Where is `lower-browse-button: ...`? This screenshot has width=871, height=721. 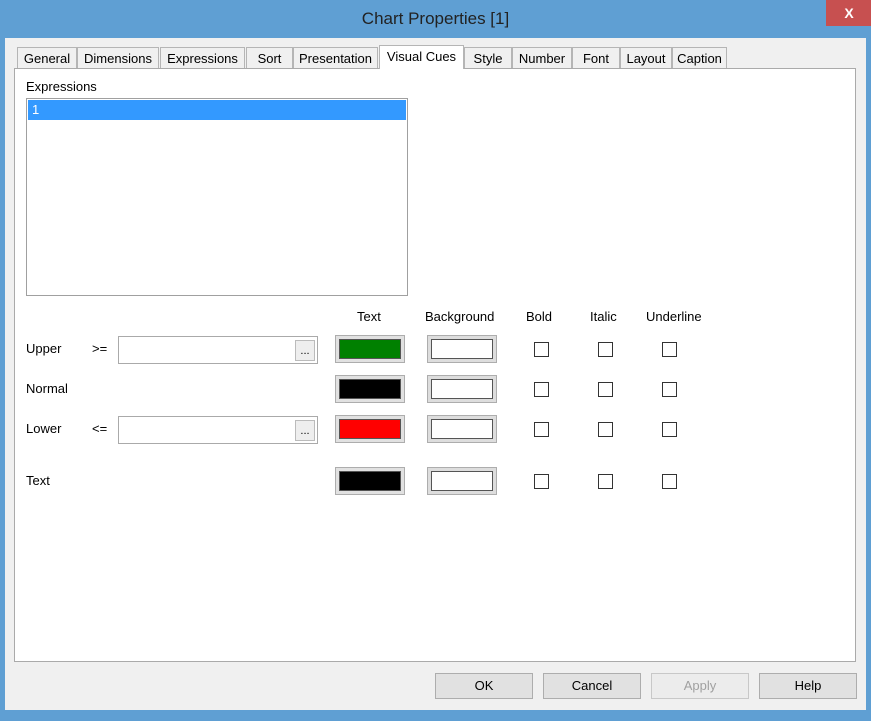 lower-browse-button: ... is located at coordinates (305, 430).